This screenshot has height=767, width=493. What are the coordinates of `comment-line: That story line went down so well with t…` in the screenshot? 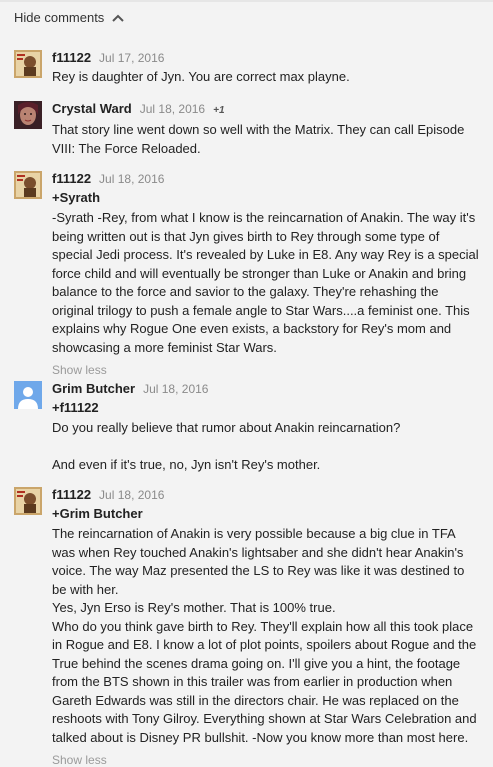 It's located at (258, 129).